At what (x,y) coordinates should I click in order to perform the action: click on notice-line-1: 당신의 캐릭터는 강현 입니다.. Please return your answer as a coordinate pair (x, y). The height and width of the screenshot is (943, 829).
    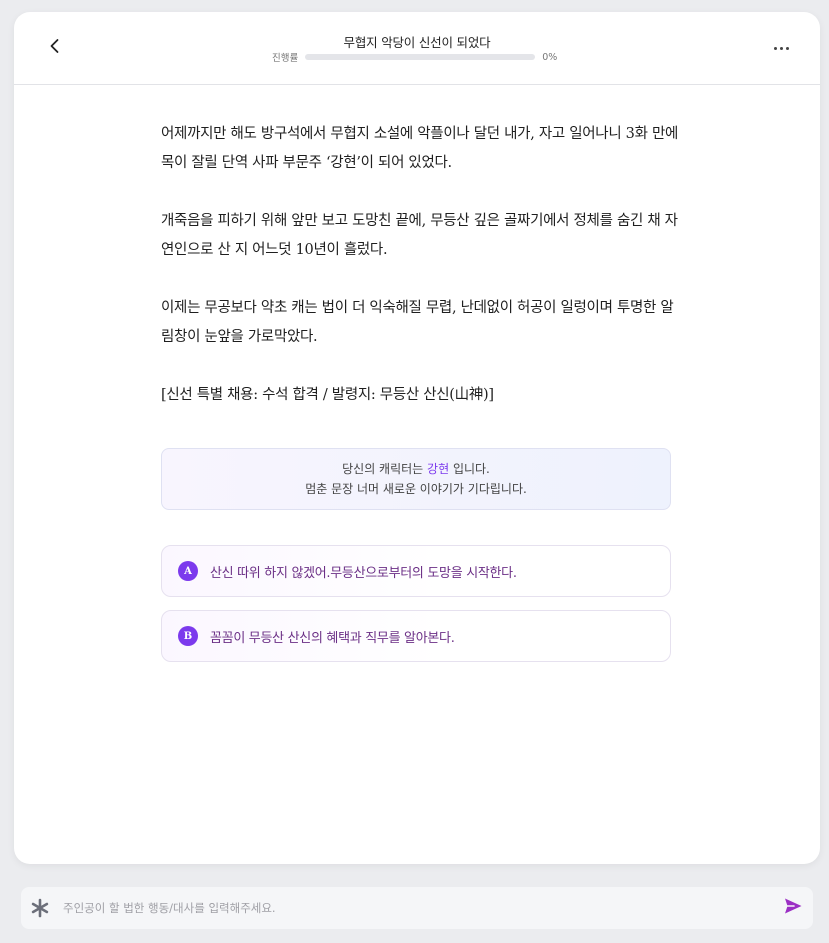
    Looking at the image, I should click on (416, 469).